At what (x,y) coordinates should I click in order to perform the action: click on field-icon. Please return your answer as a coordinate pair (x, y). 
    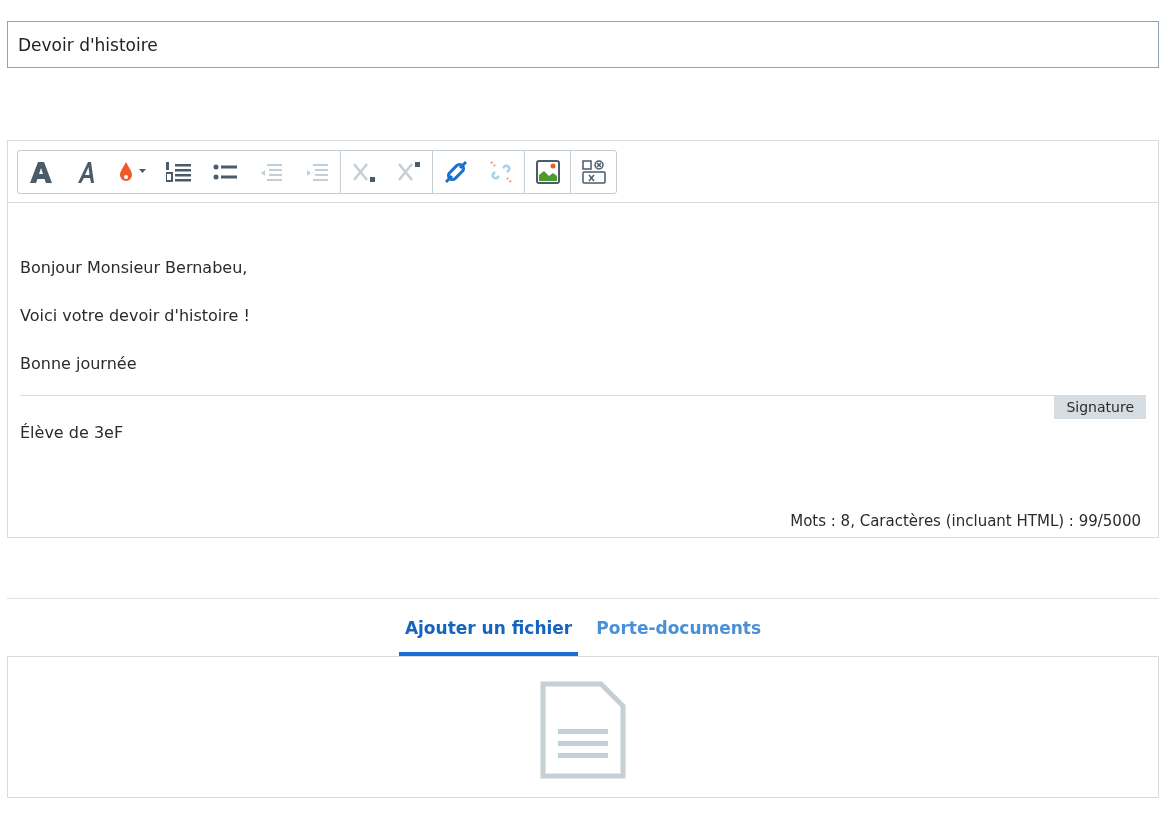
    Looking at the image, I should click on (593, 172).